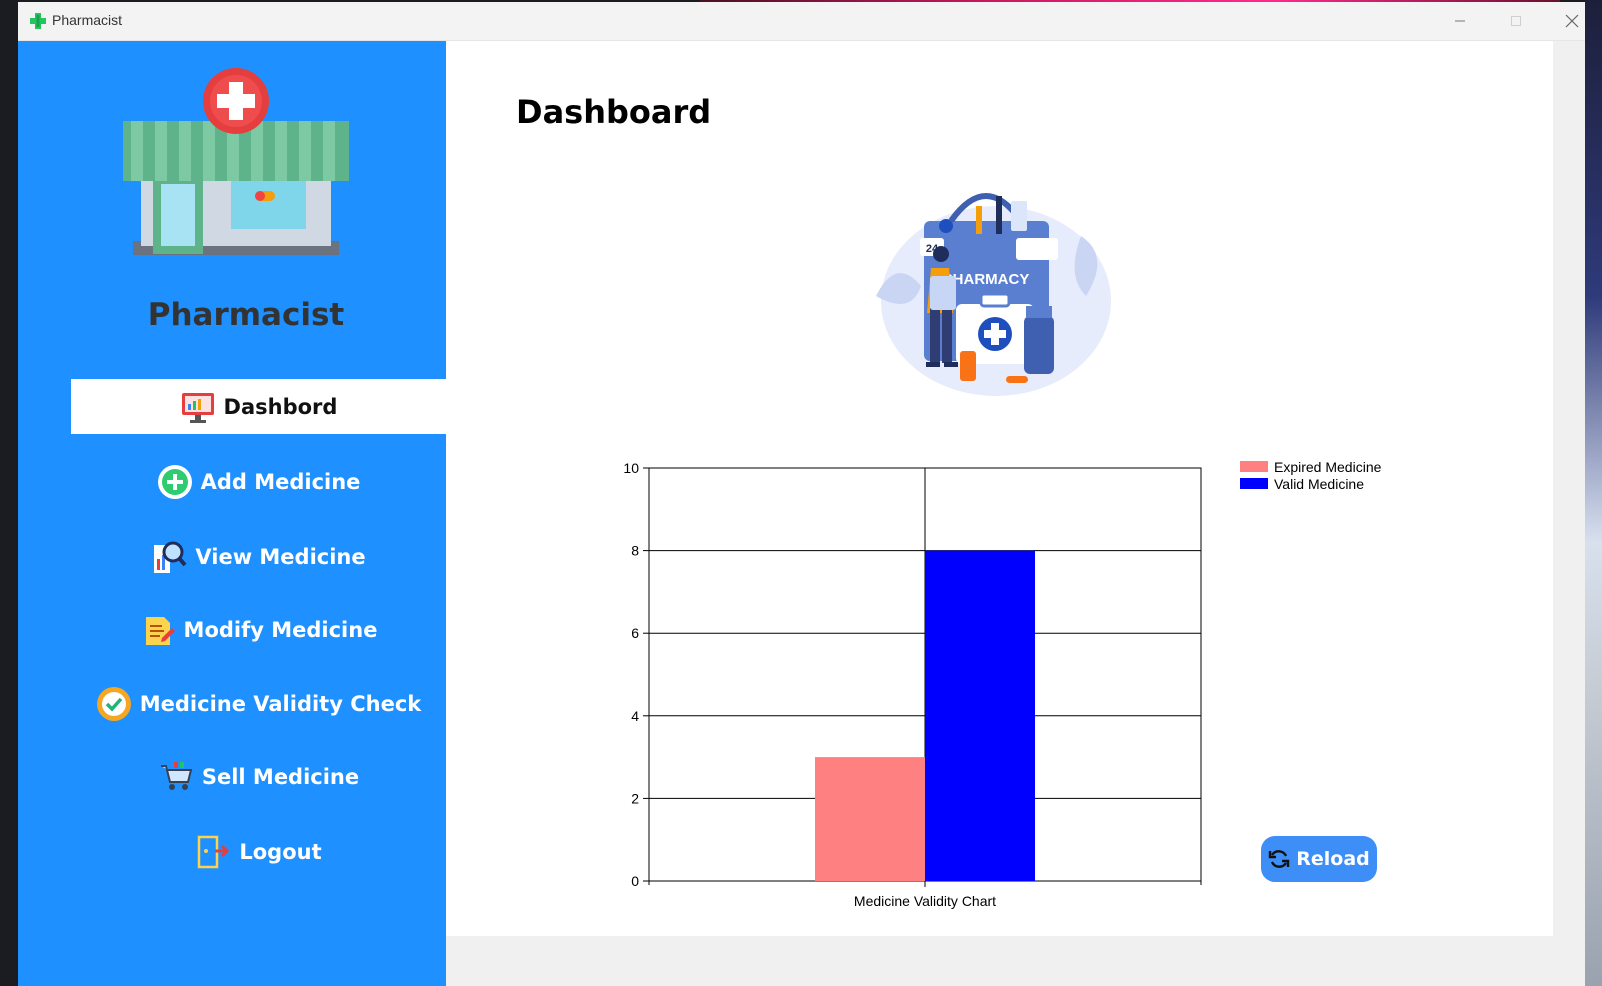 This screenshot has width=1602, height=986. I want to click on nav-item-dashboard: Dashbord, so click(258, 406).